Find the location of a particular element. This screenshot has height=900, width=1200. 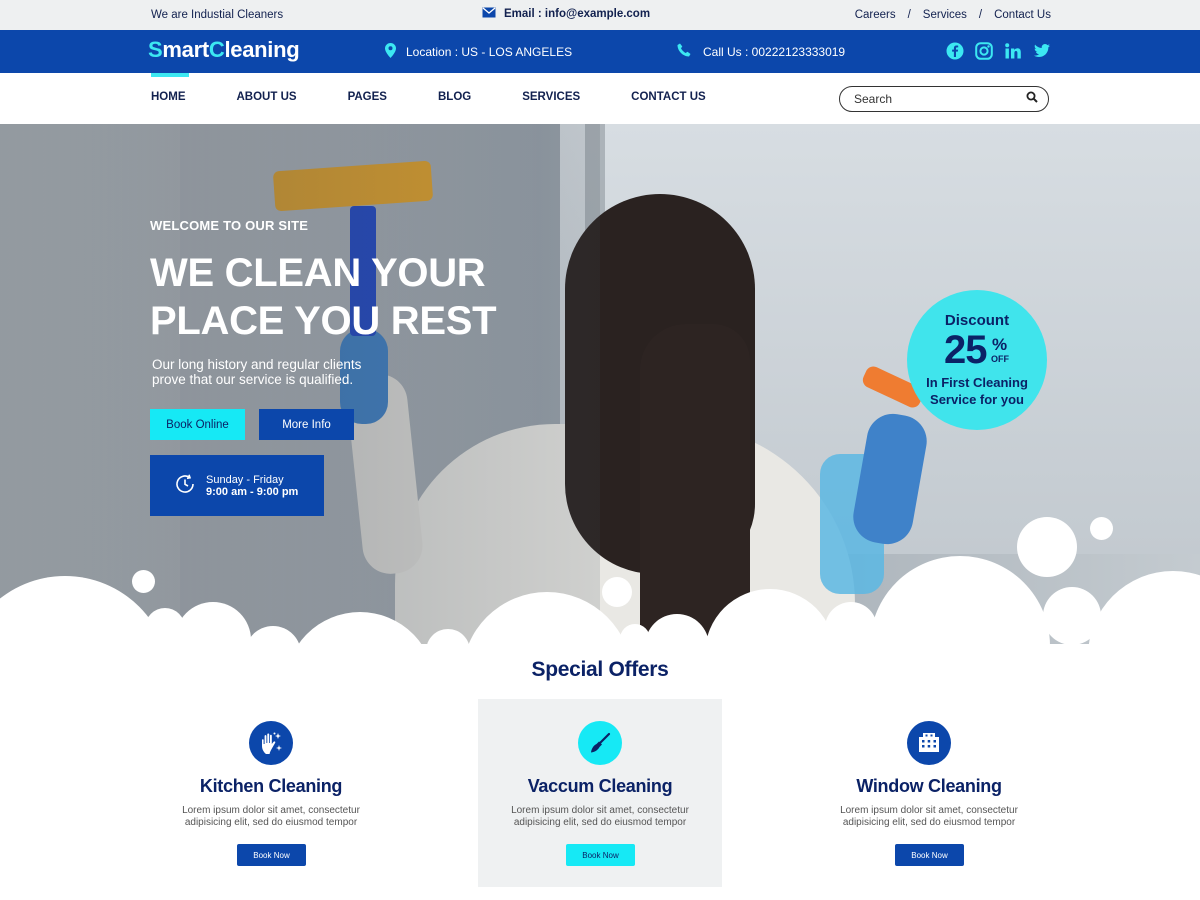

search-box is located at coordinates (944, 99).